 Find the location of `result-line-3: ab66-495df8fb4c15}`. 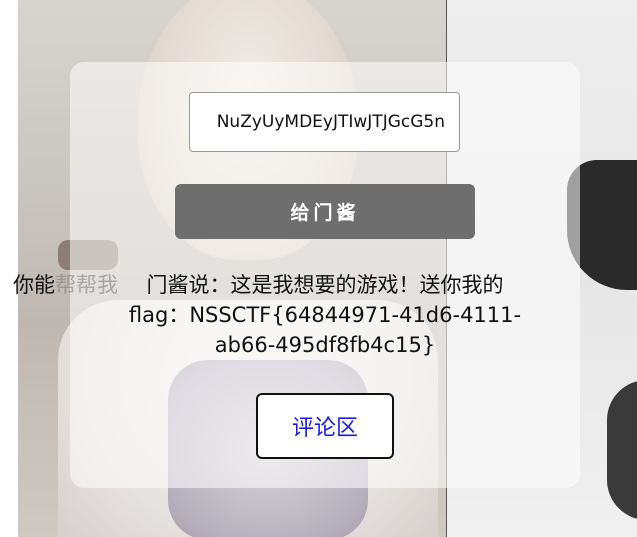

result-line-3: ab66-495df8fb4c15} is located at coordinates (325, 345).